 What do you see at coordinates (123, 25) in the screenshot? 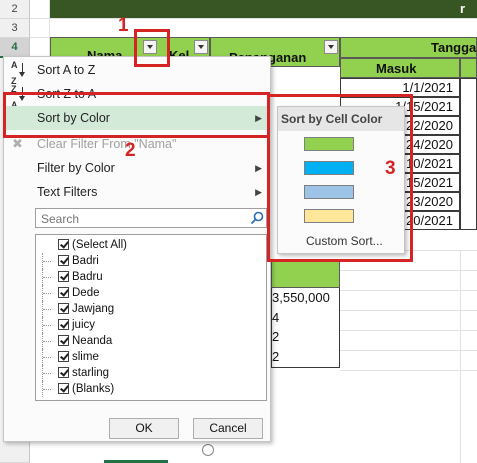
I see `annotation-number-1: 1` at bounding box center [123, 25].